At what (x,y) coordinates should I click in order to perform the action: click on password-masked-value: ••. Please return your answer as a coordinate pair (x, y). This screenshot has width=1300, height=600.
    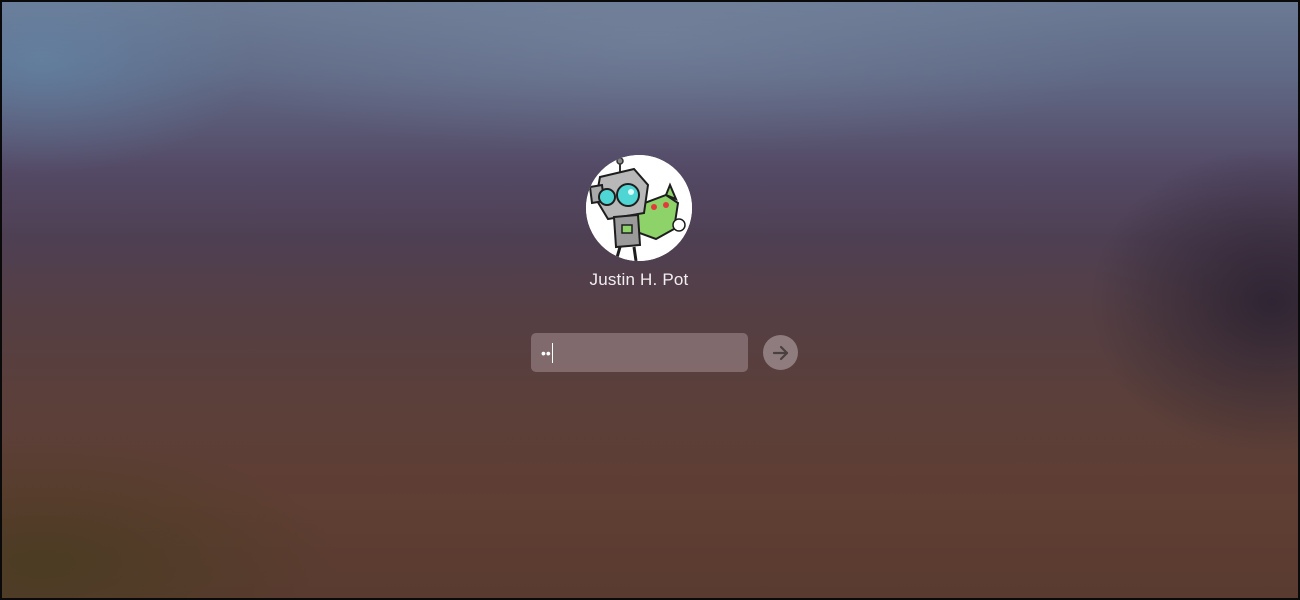
    Looking at the image, I should click on (546, 352).